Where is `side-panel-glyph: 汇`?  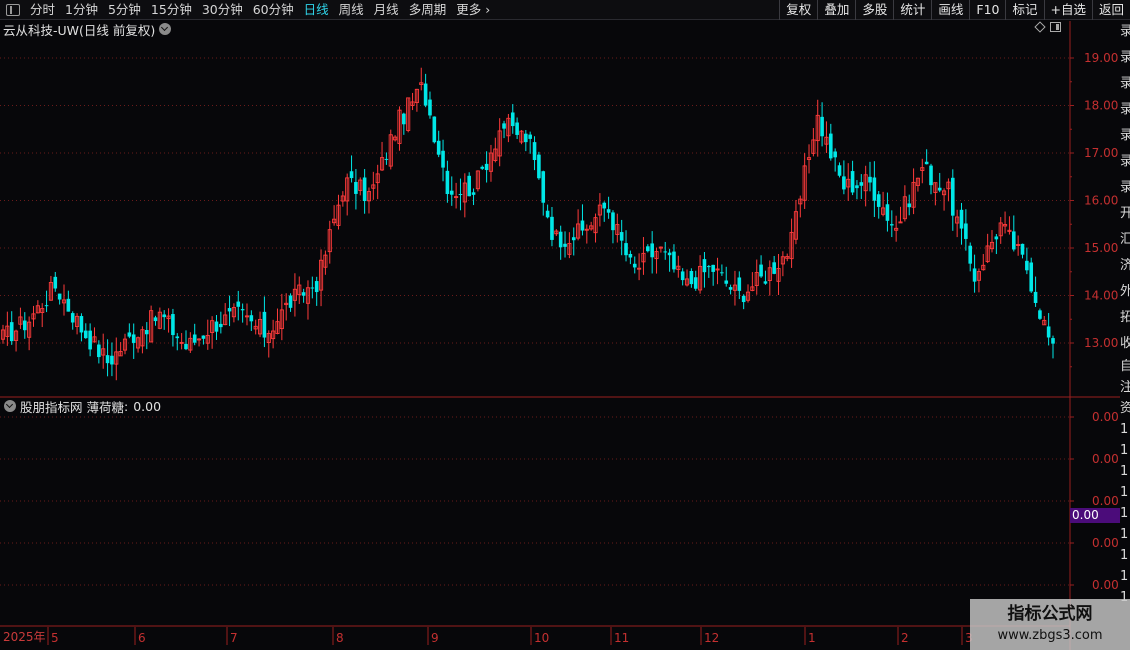 side-panel-glyph: 汇 is located at coordinates (1125, 239).